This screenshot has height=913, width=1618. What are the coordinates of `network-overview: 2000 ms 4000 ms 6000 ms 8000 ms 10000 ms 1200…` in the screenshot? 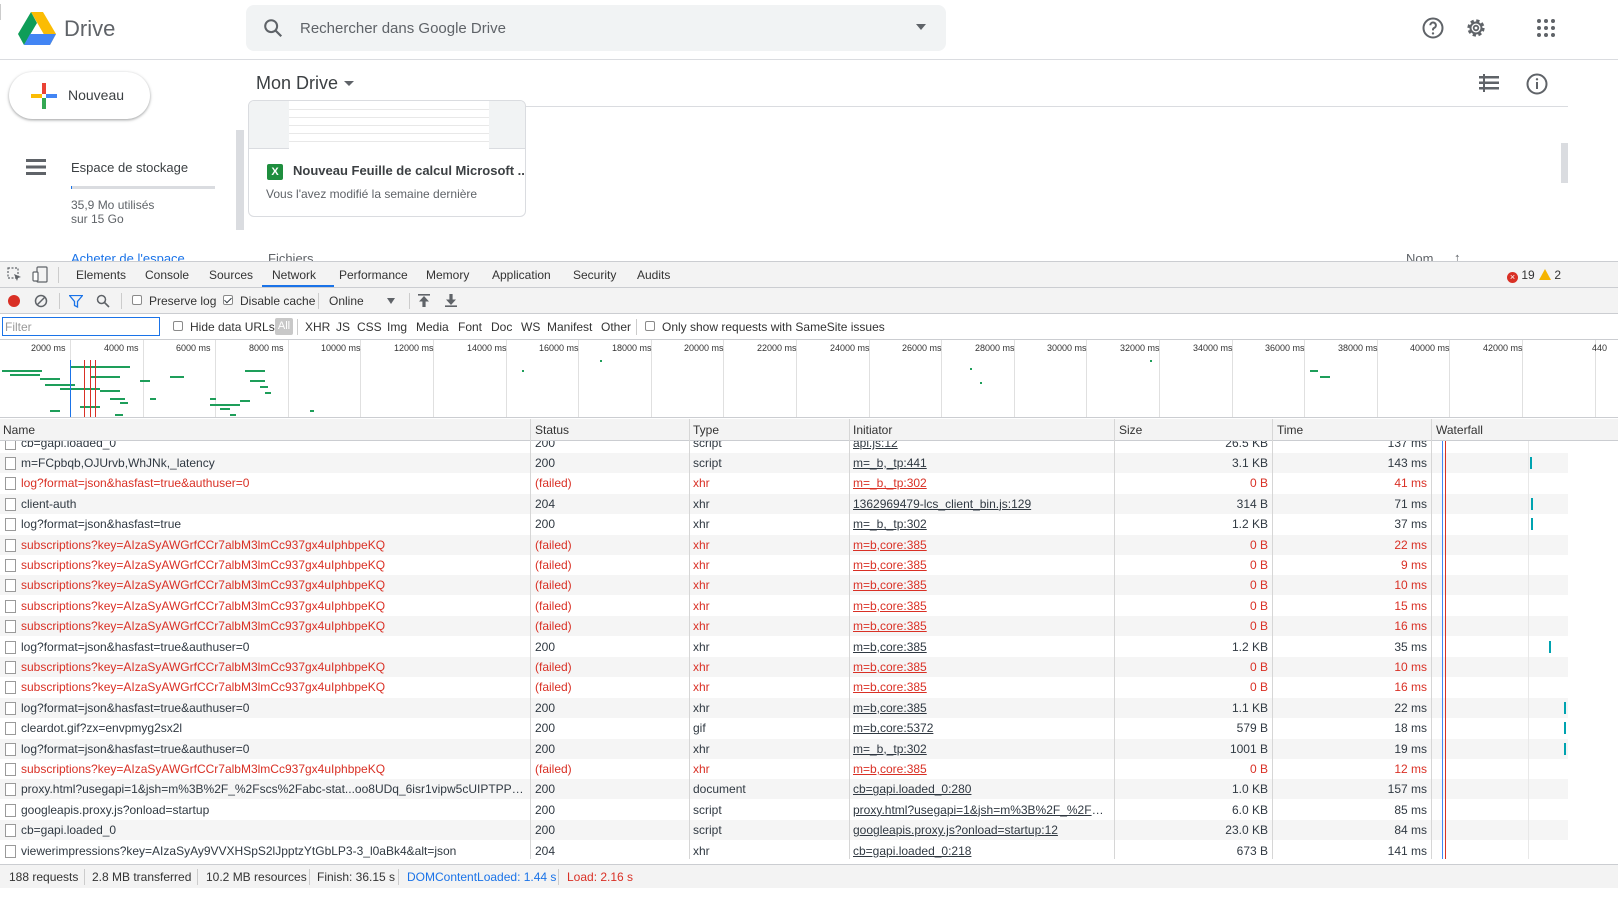 It's located at (809, 379).